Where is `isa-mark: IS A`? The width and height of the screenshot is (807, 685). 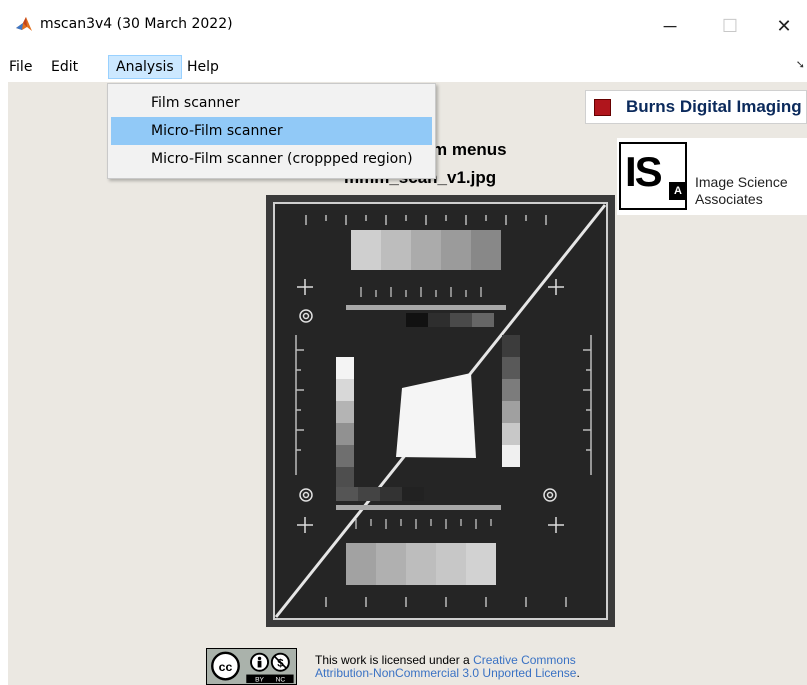 isa-mark: IS A is located at coordinates (653, 176).